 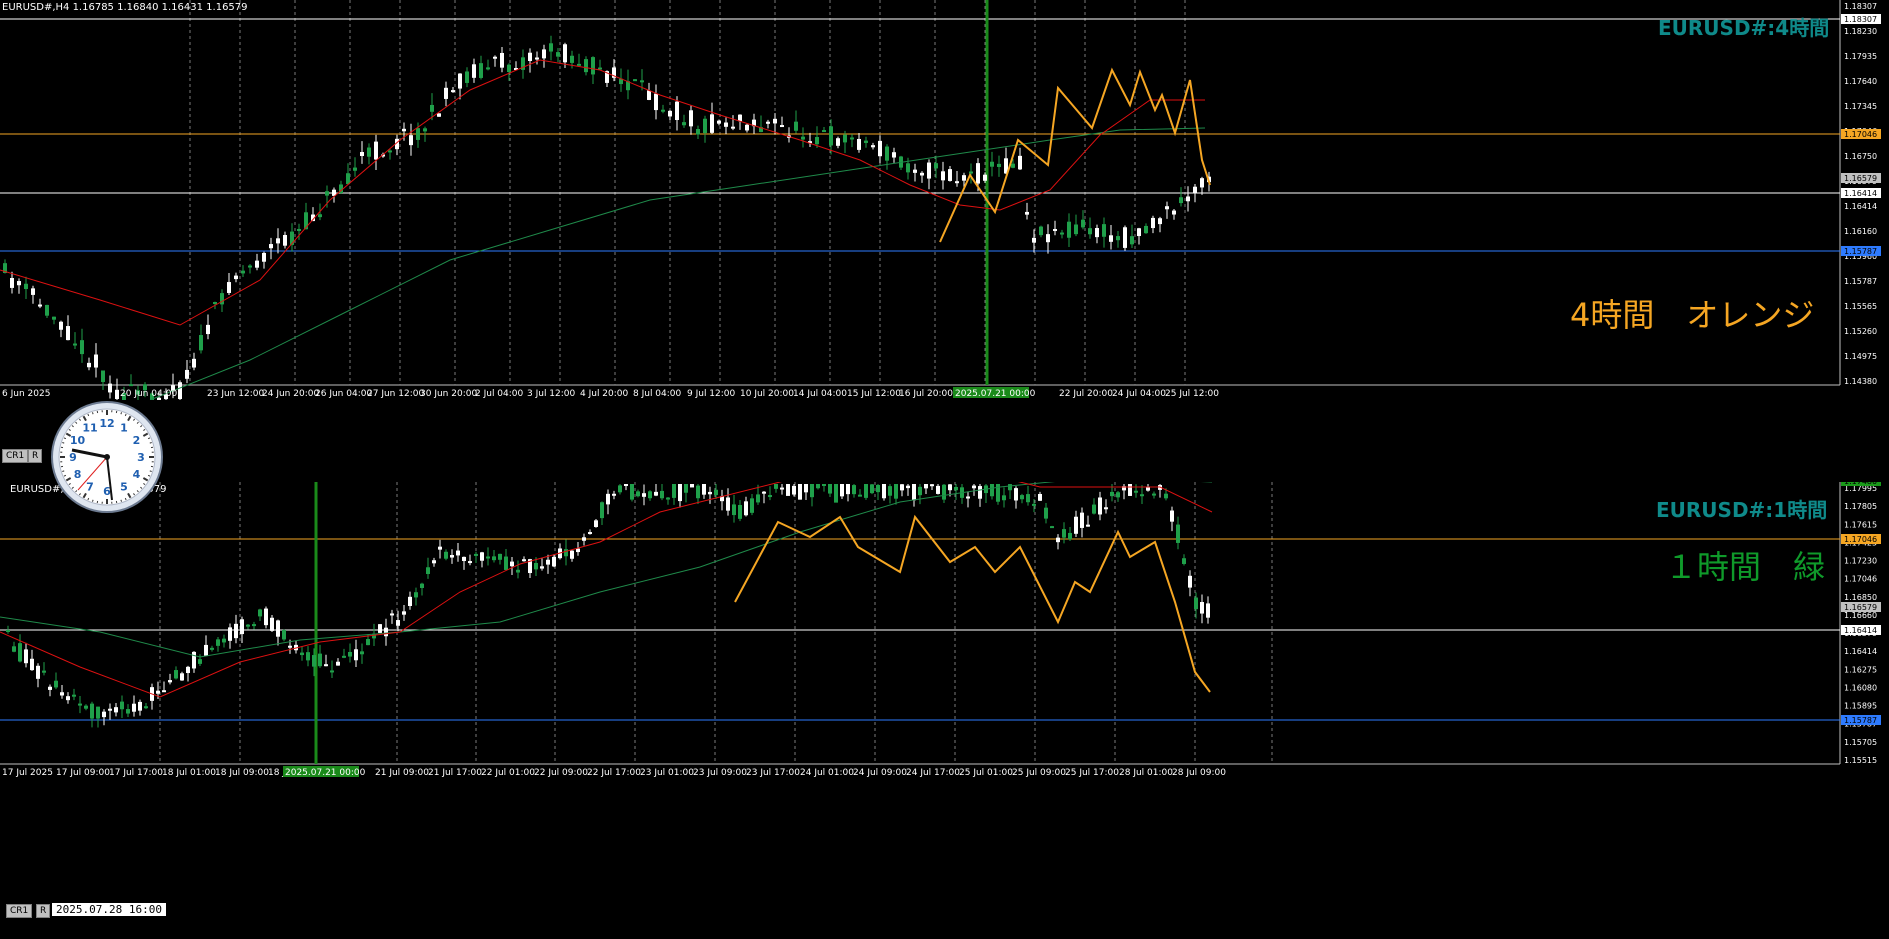 I want to click on h4-r-btn: R, so click(x=35, y=456).